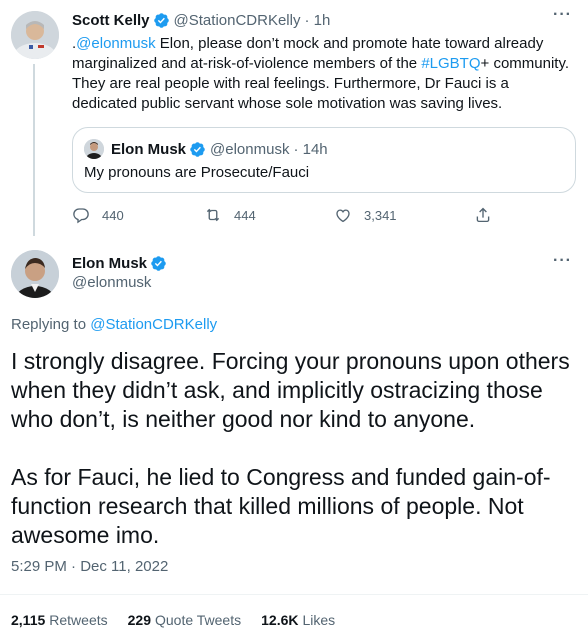 This screenshot has width=588, height=642. I want to click on retweet-count: 444, so click(245, 215).